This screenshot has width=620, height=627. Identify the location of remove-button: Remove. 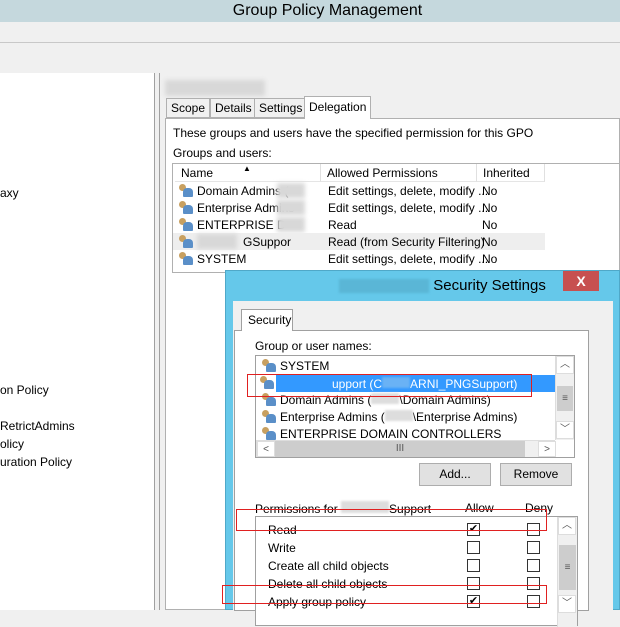
(536, 474).